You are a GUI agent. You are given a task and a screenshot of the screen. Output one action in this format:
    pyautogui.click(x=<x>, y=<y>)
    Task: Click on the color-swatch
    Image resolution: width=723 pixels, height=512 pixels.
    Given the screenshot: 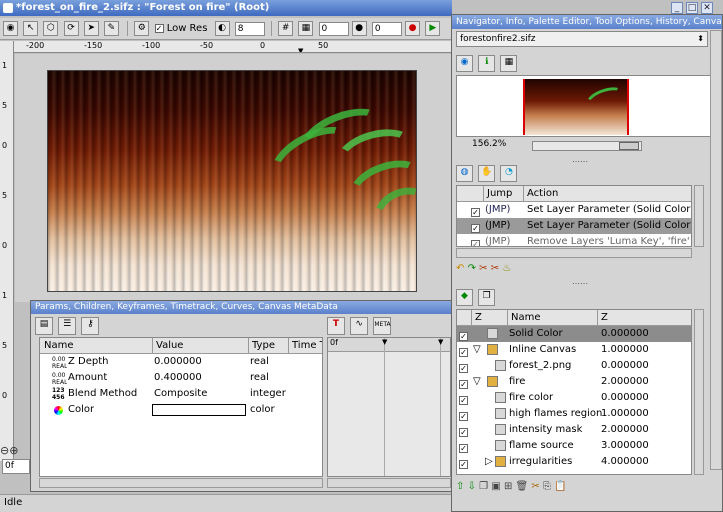 What is the action you would take?
    pyautogui.click(x=199, y=410)
    